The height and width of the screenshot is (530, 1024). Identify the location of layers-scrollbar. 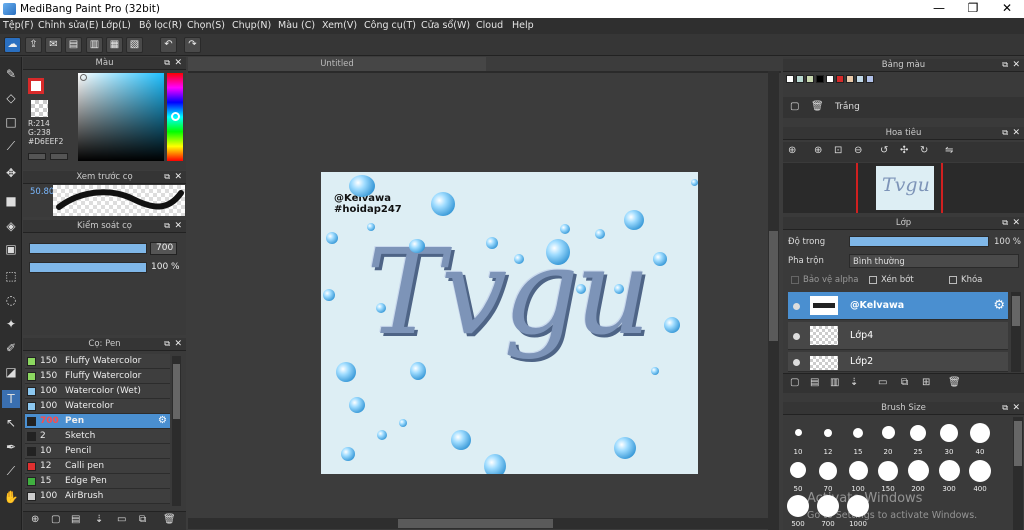
(1016, 332).